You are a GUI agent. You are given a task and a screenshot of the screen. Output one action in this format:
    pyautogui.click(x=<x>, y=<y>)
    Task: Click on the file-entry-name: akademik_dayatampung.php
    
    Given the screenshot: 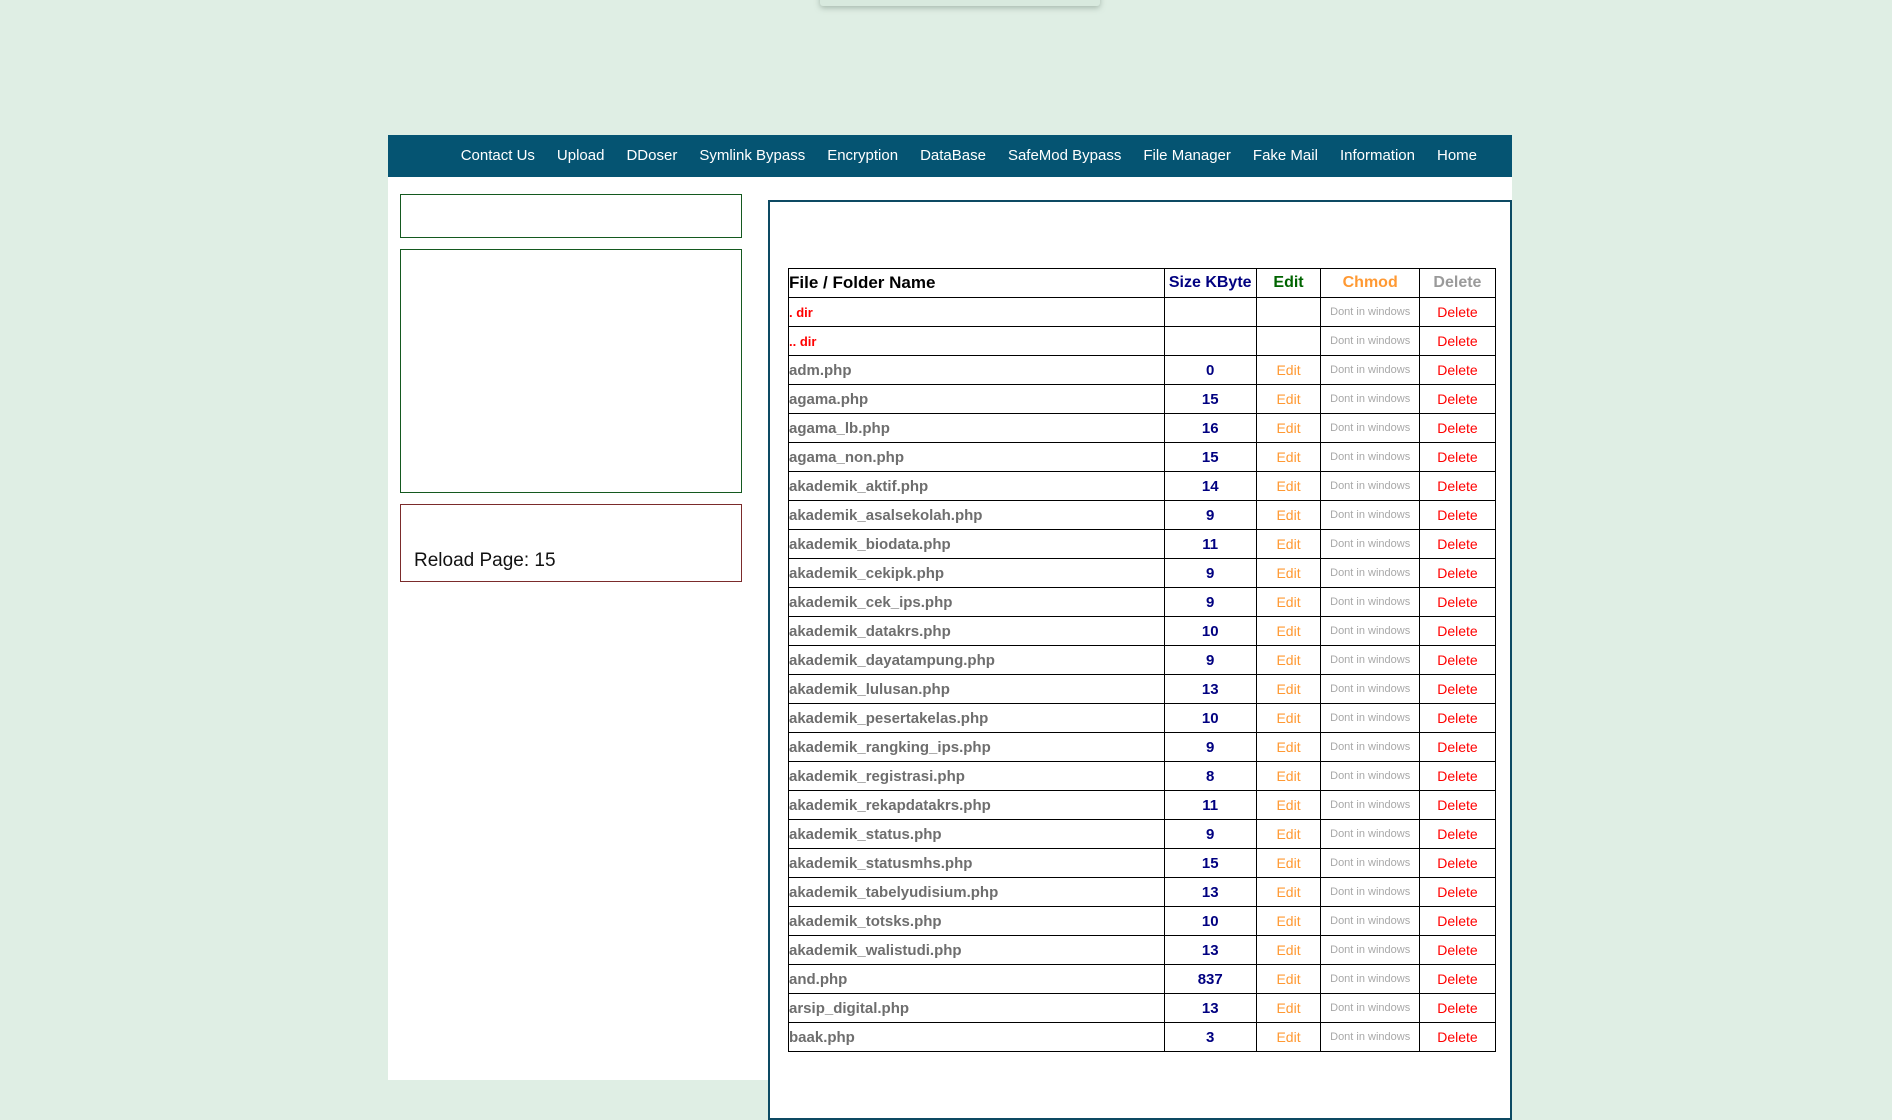 What is the action you would take?
    pyautogui.click(x=976, y=660)
    